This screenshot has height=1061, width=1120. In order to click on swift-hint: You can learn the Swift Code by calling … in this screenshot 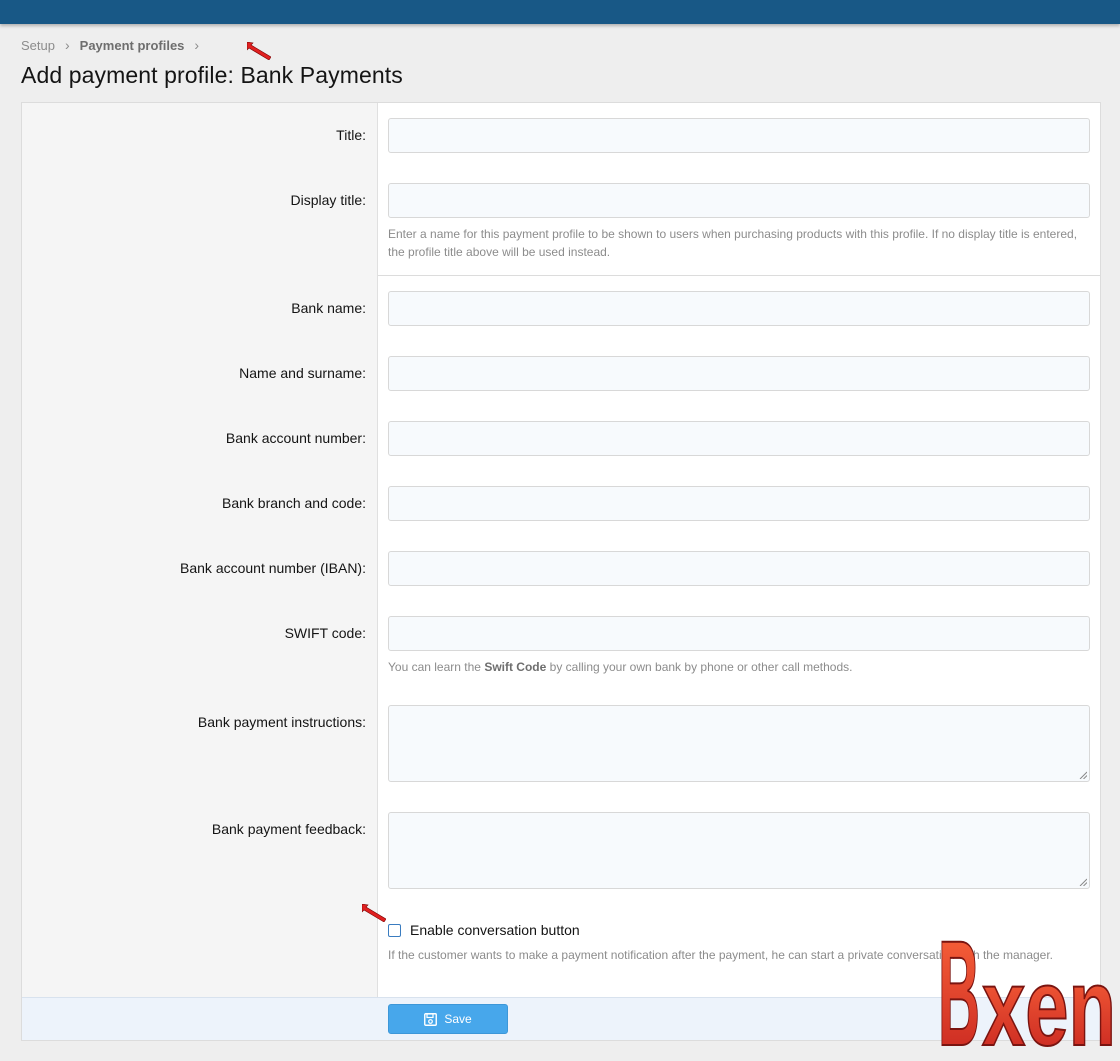, I will do `click(620, 667)`.